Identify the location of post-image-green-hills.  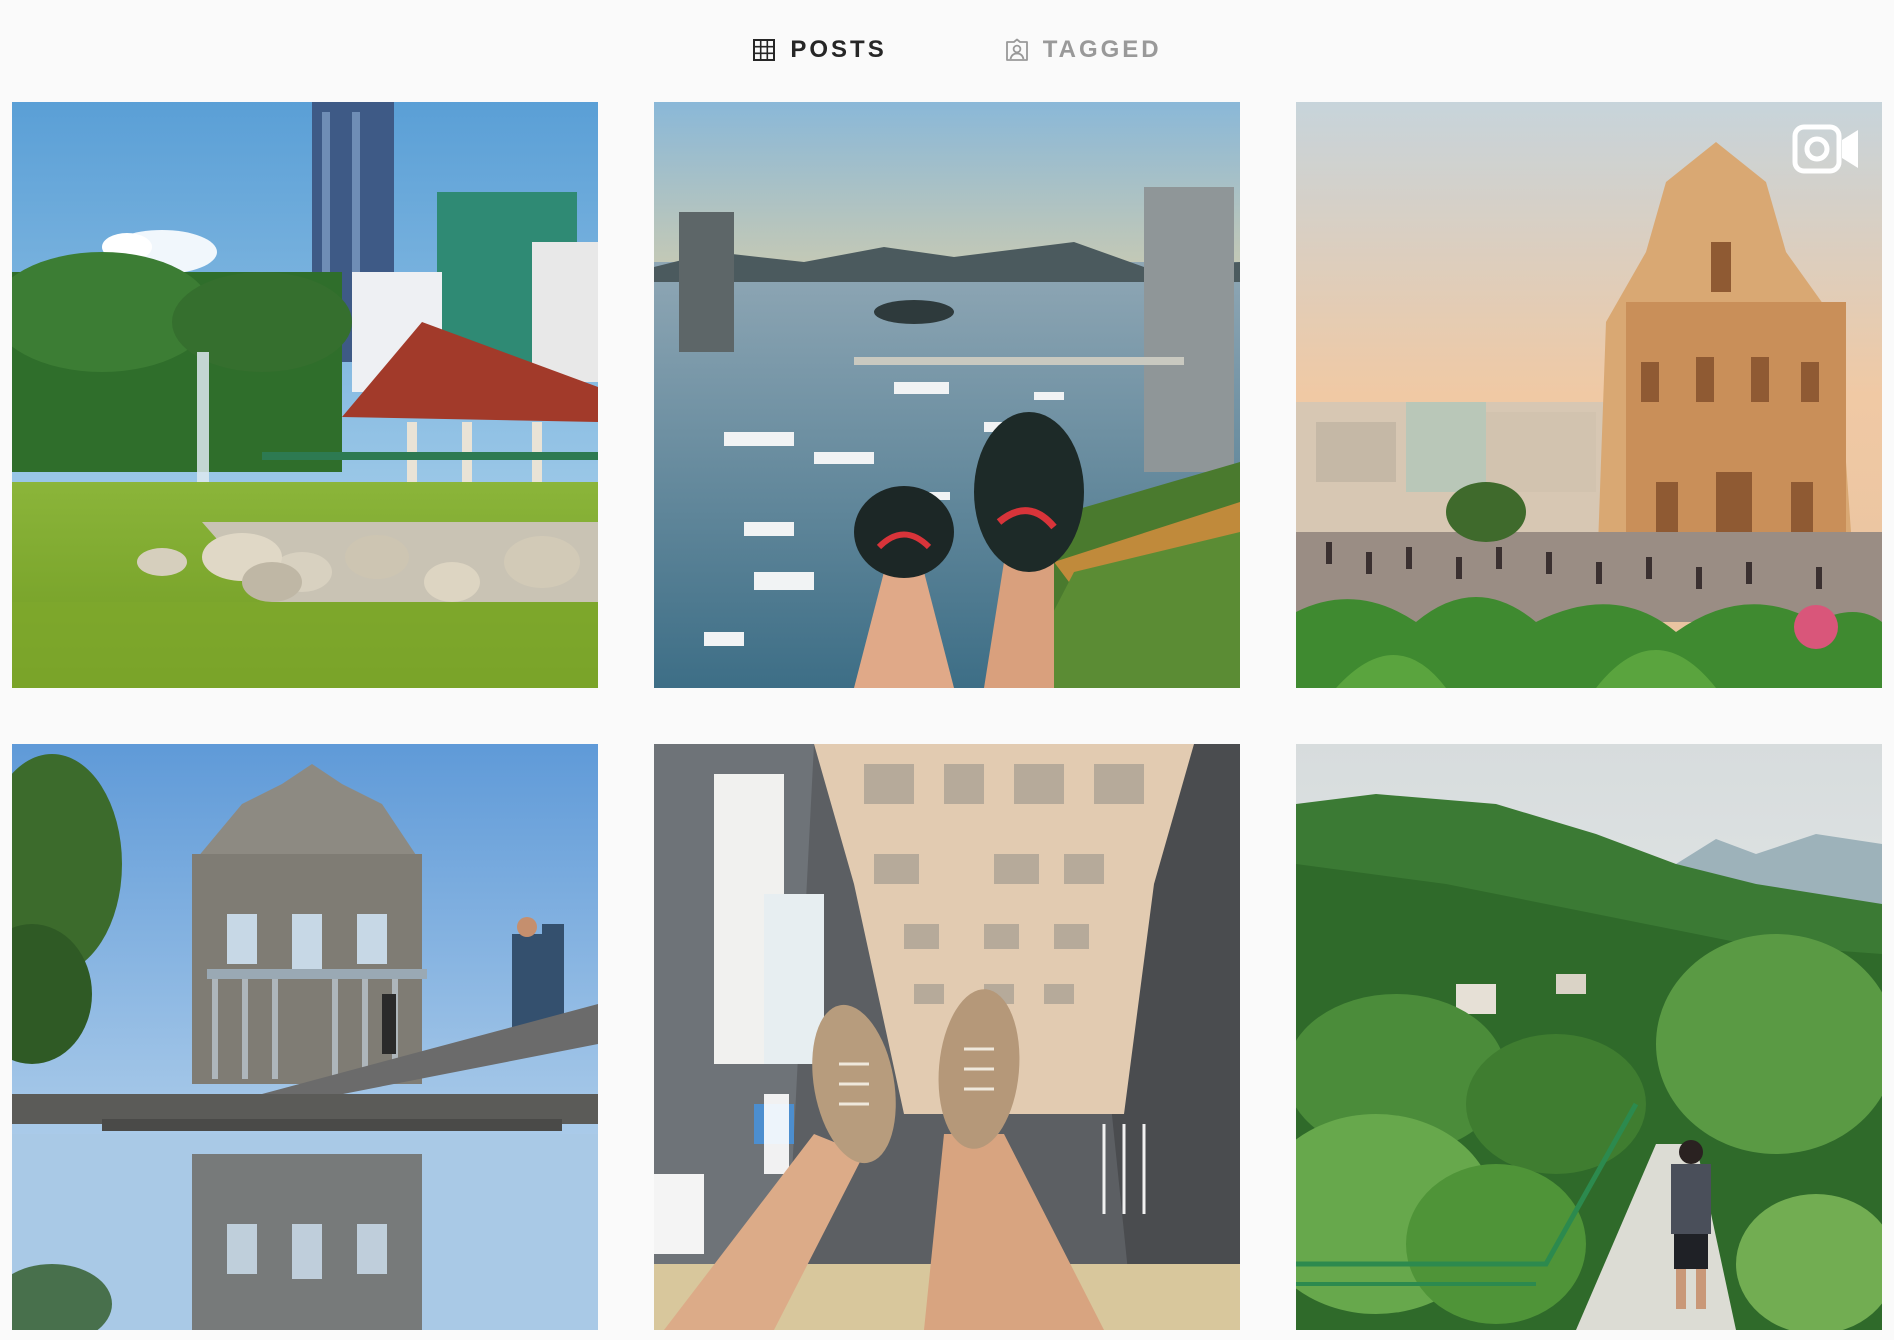
(1589, 1037).